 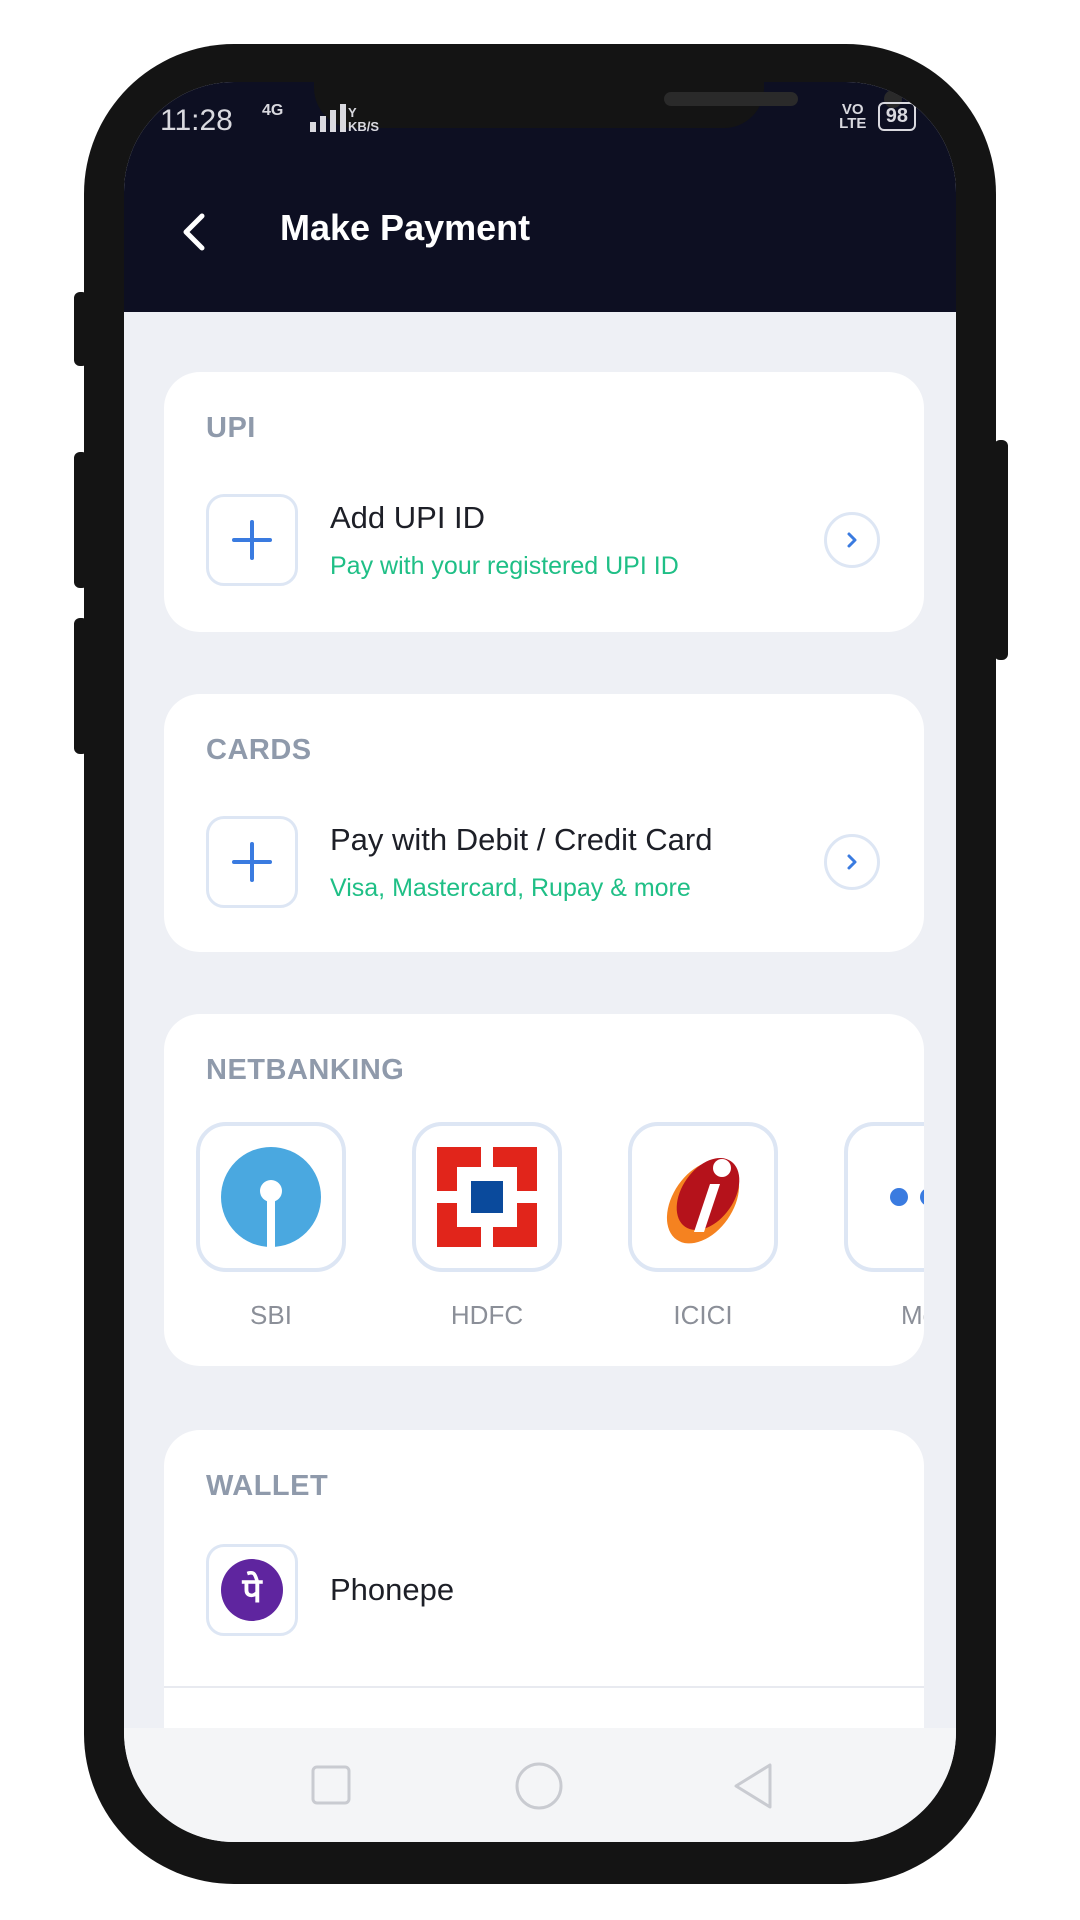 I want to click on bank-hdfc, so click(x=487, y=1197).